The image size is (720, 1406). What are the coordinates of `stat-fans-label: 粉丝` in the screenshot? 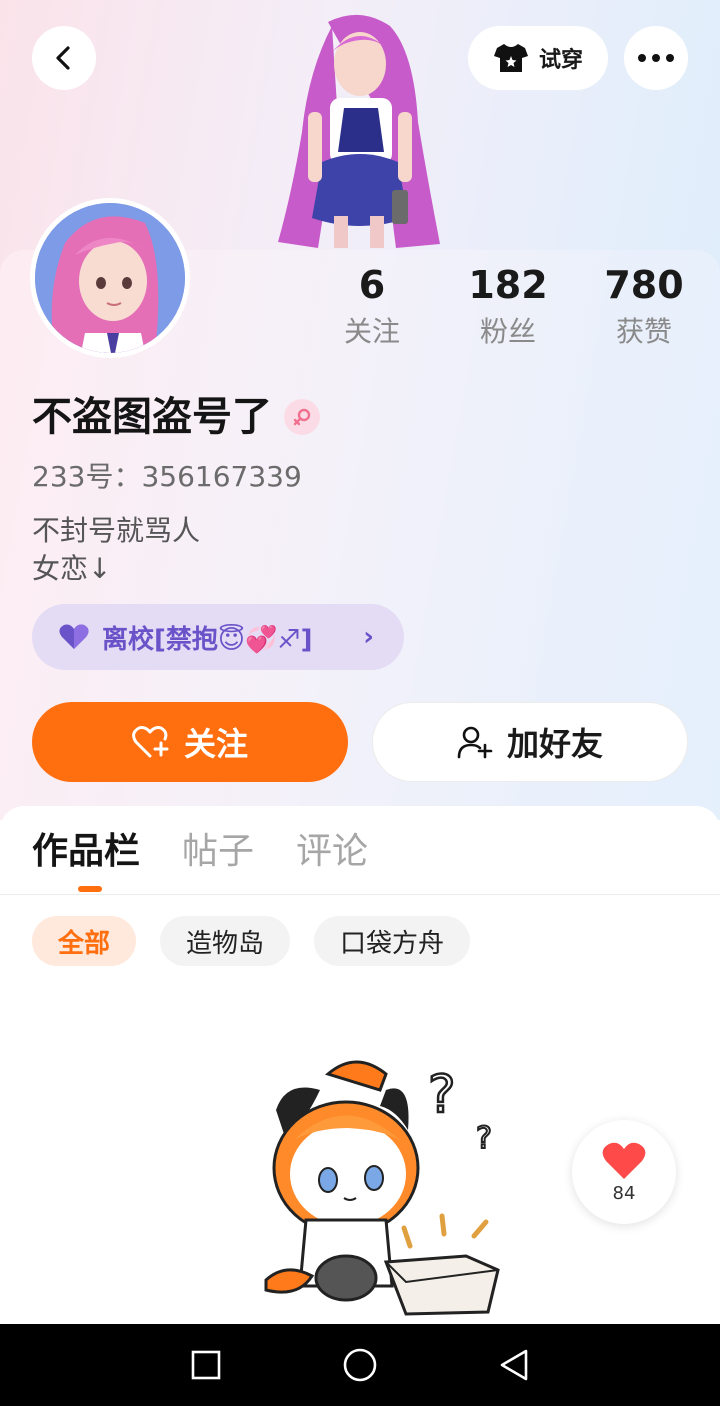 It's located at (507, 331).